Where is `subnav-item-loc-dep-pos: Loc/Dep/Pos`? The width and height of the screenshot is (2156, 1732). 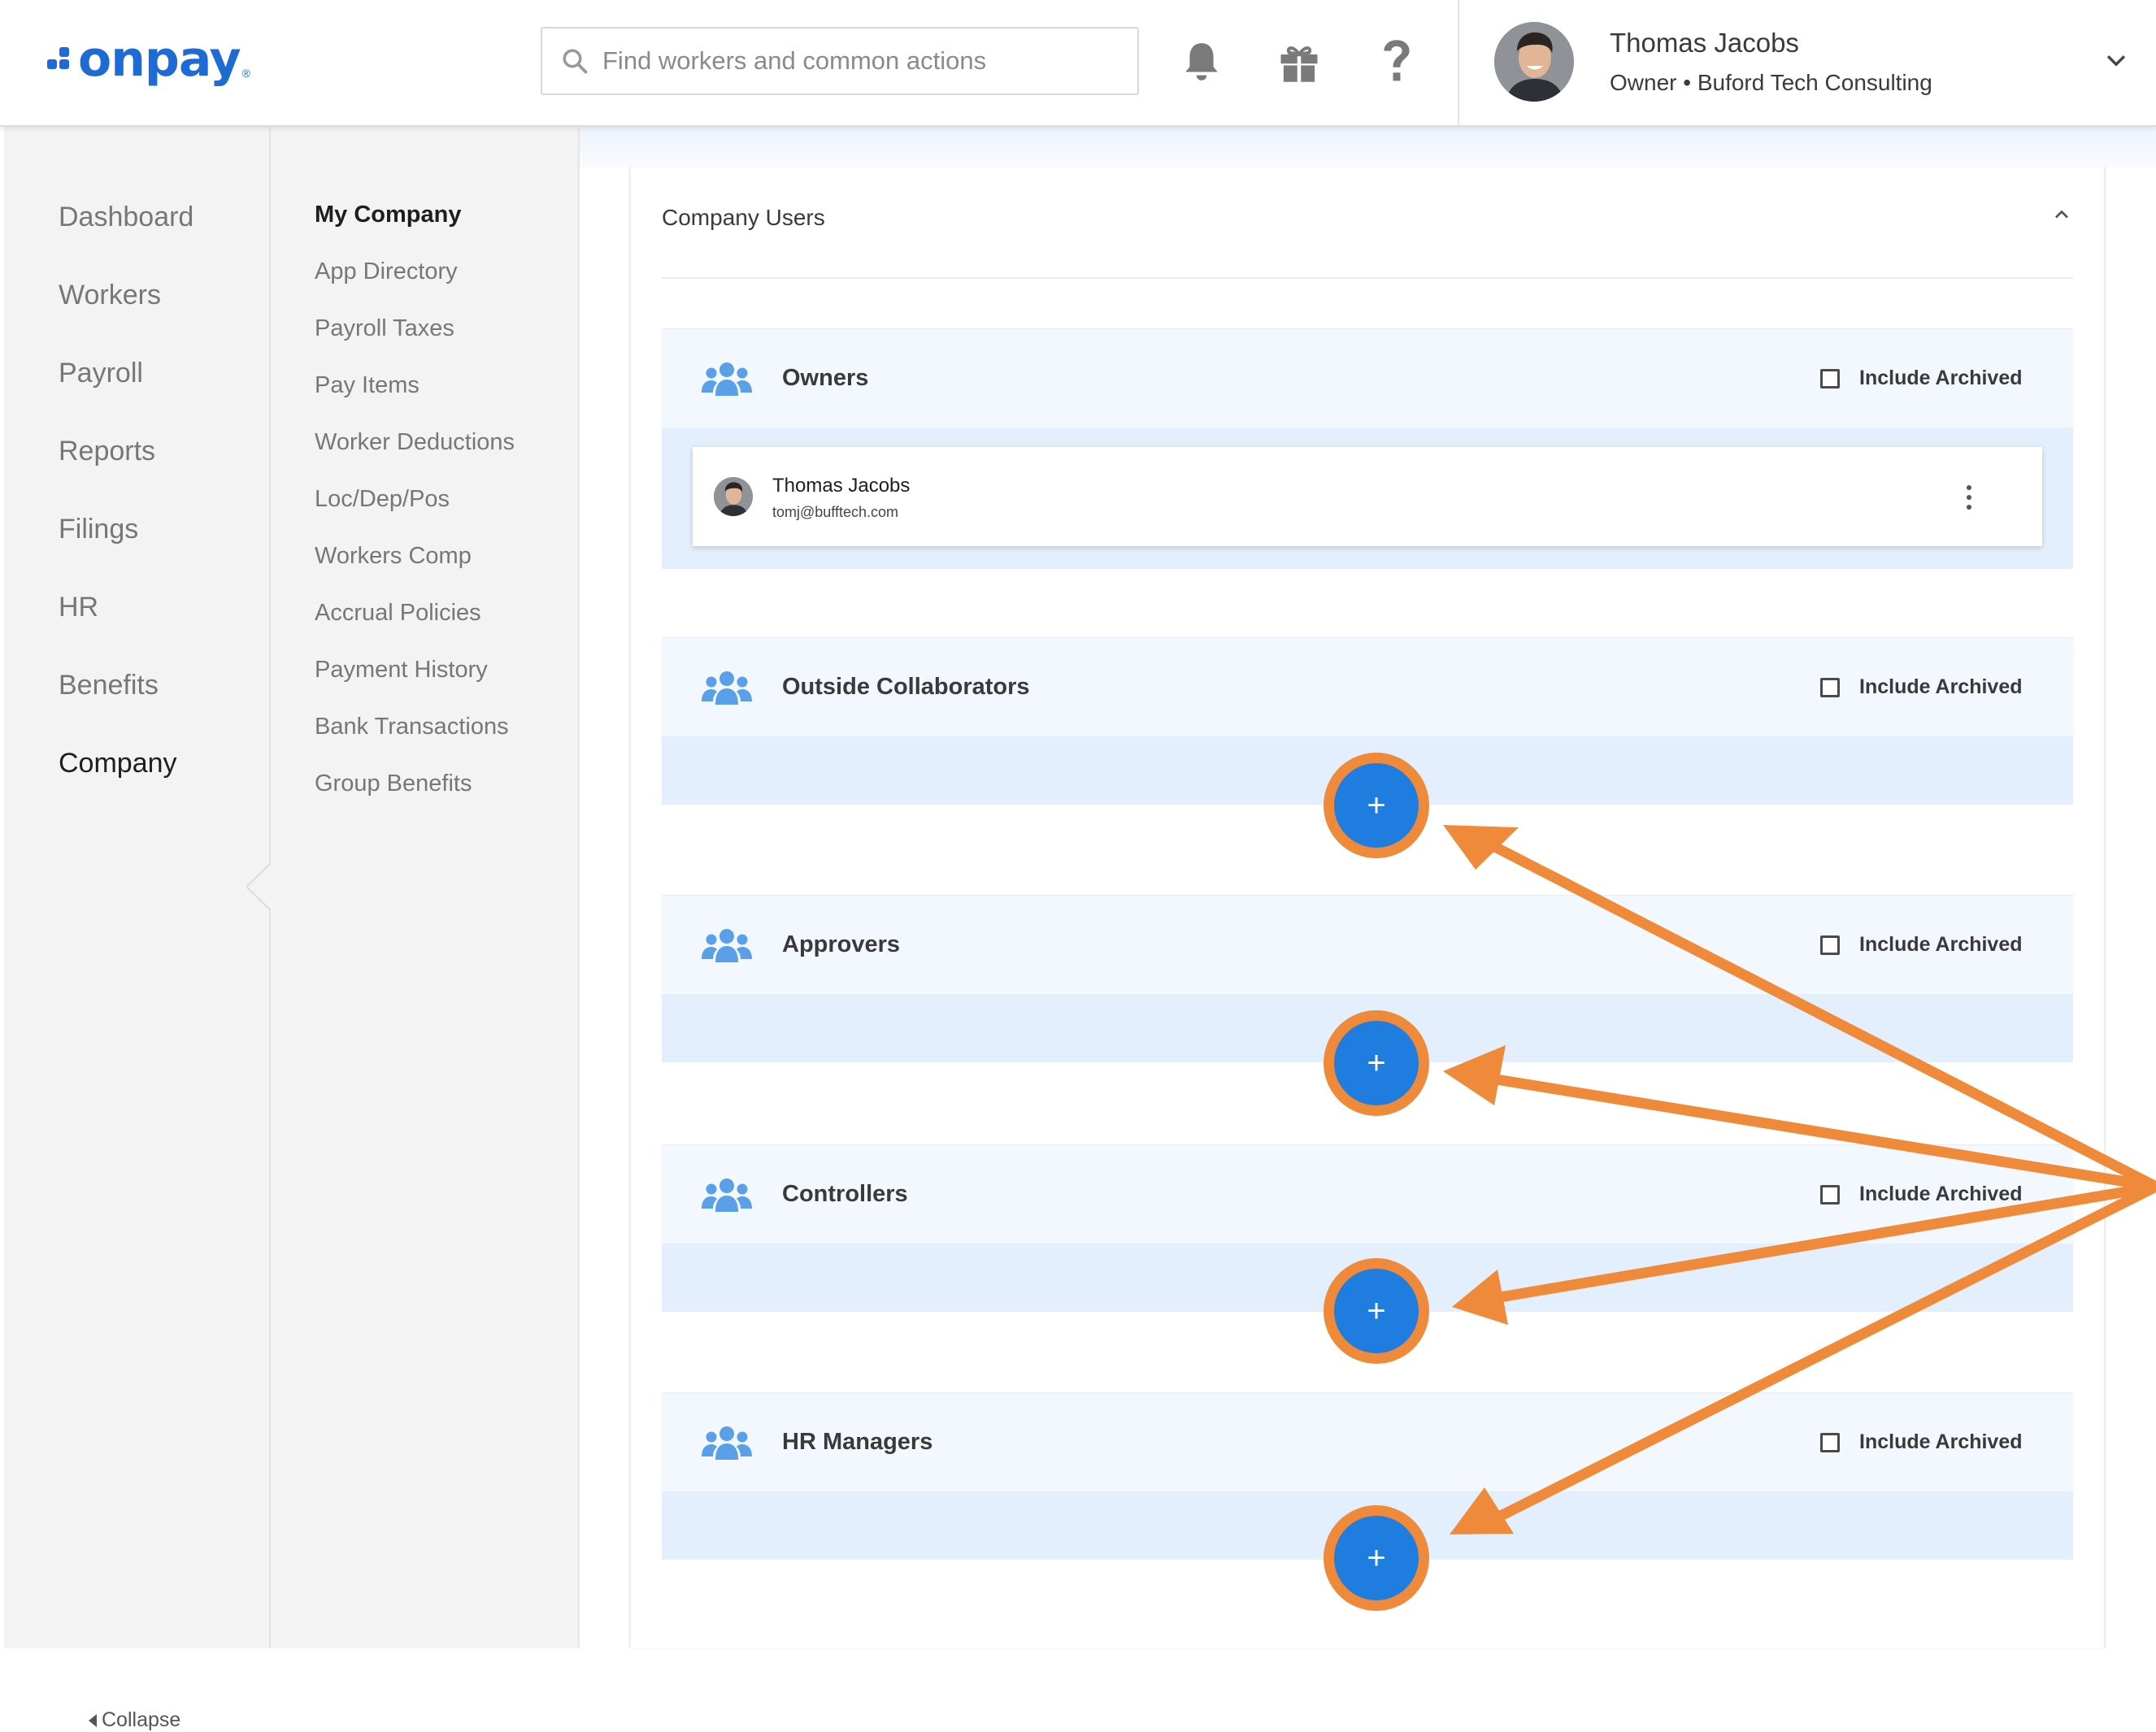
subnav-item-loc-dep-pos: Loc/Dep/Pos is located at coordinates (382, 500).